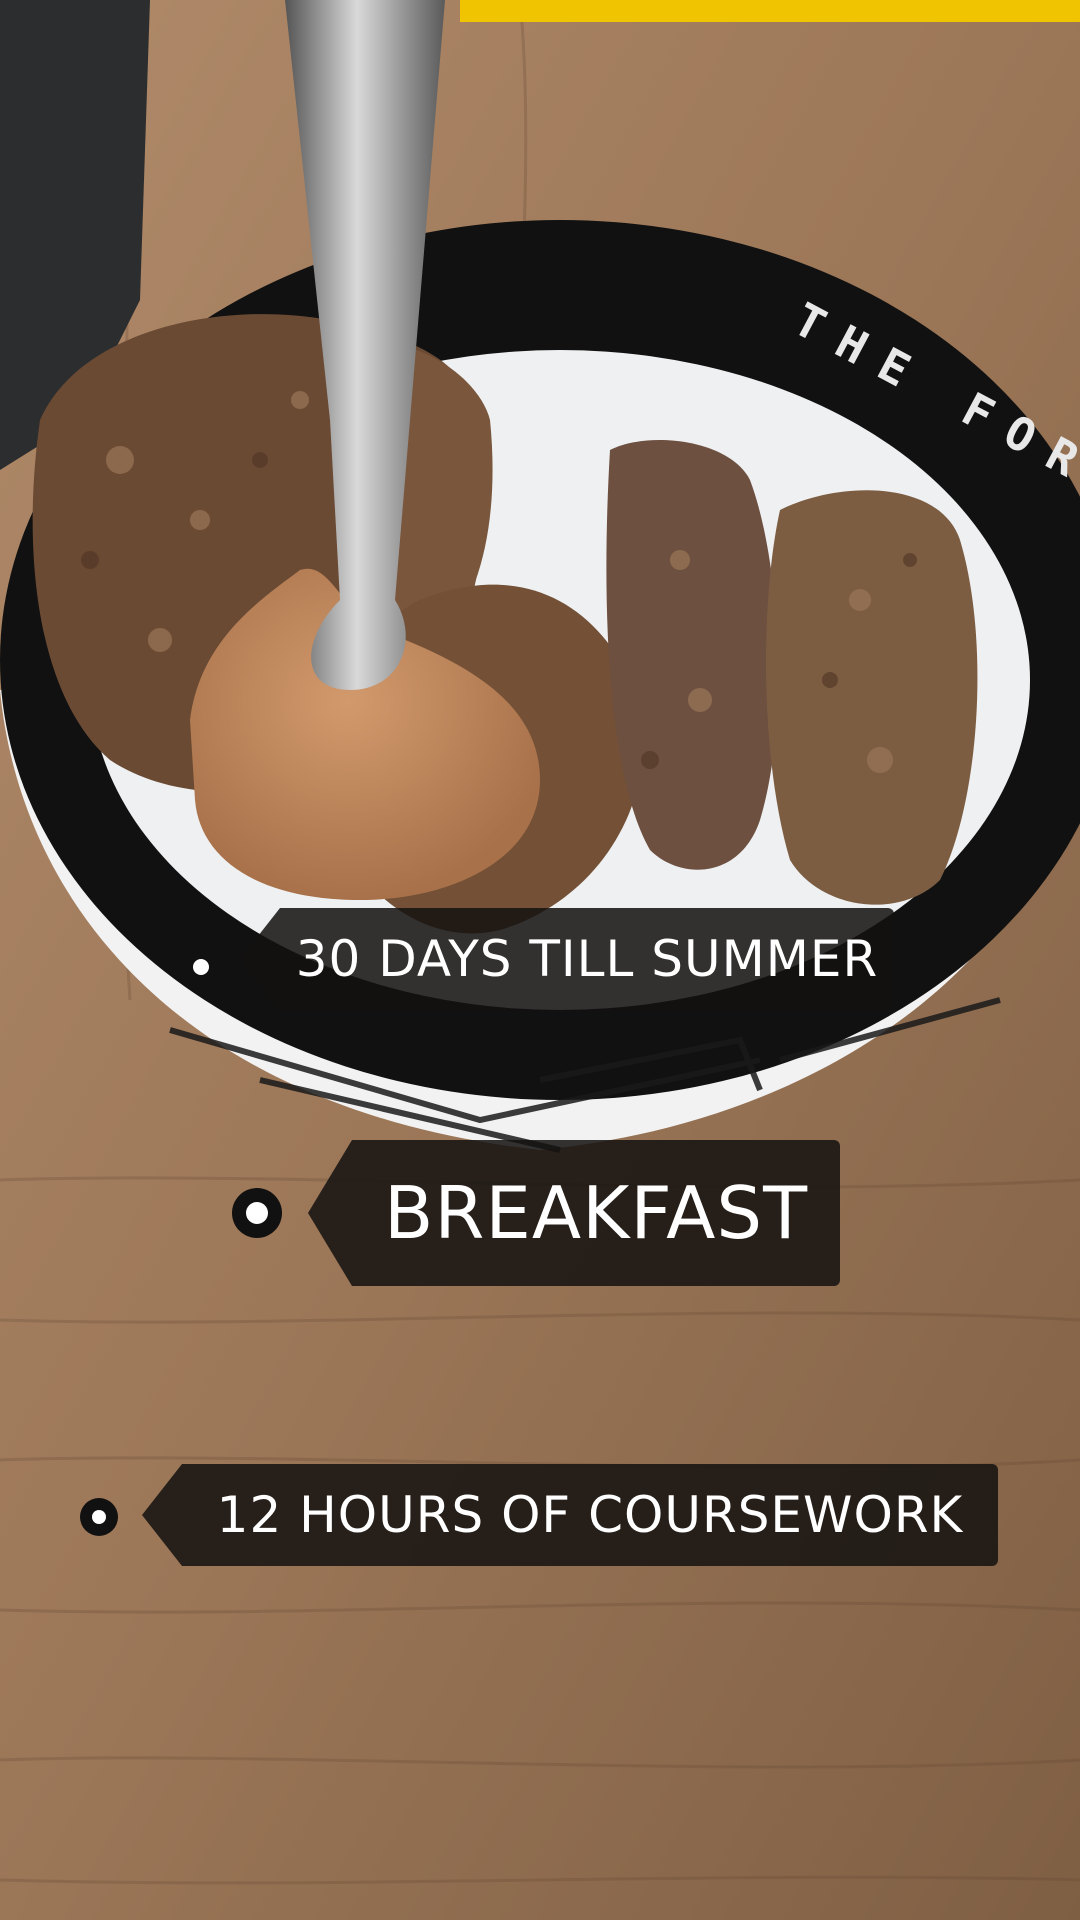 The image size is (1080, 1920). Describe the element at coordinates (770, 11) in the screenshot. I see `yellow-box` at that location.